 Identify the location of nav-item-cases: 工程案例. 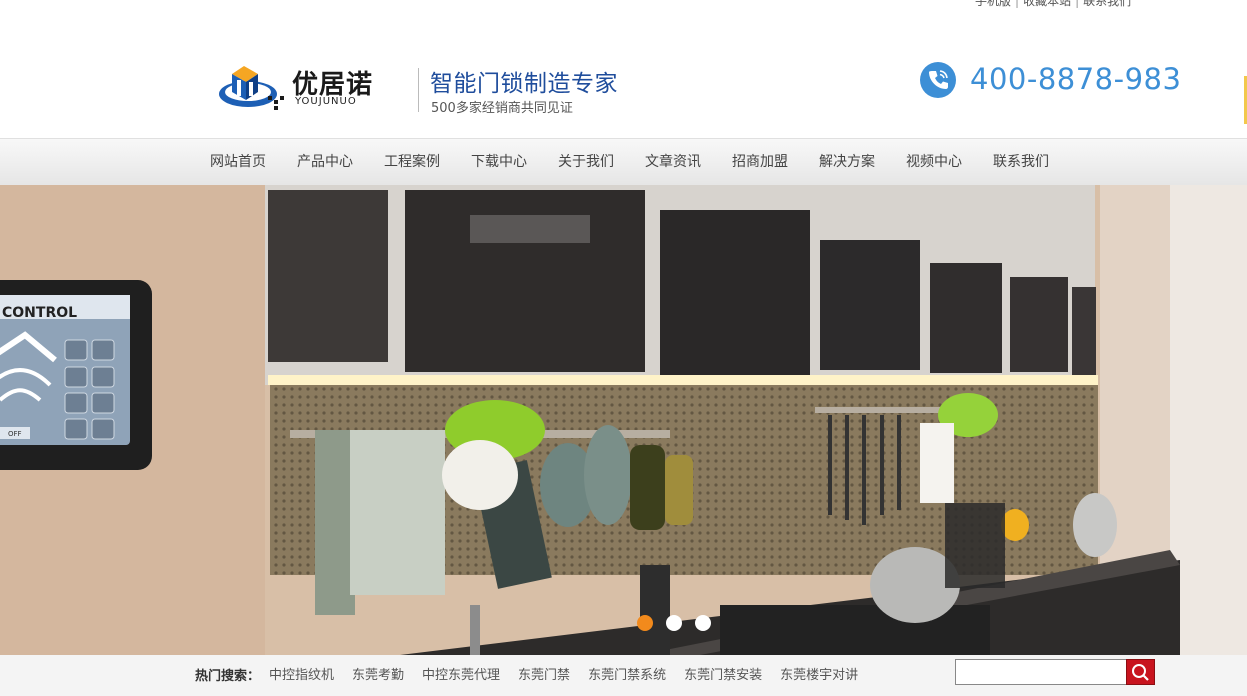
(412, 162).